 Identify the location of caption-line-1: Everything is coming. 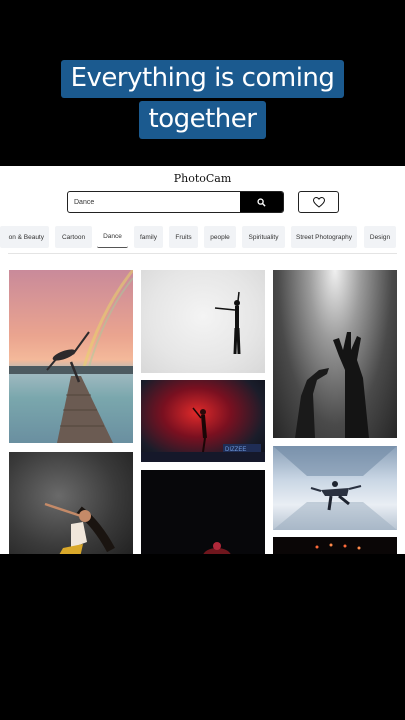
(202, 79).